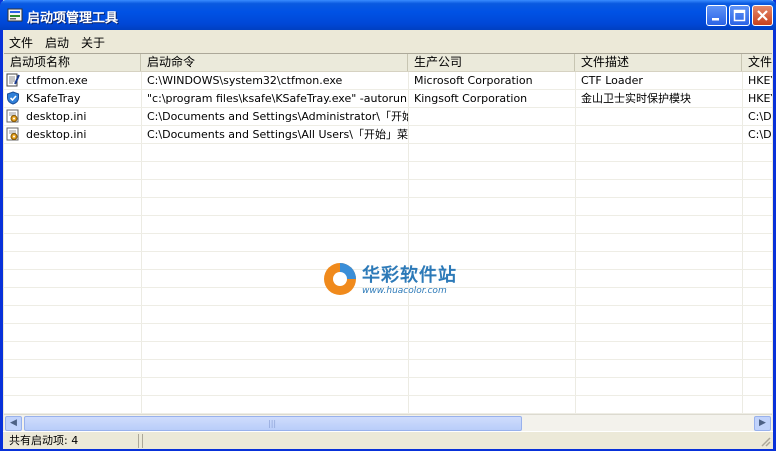 The width and height of the screenshot is (776, 451). Describe the element at coordinates (15, 15) in the screenshot. I see `app-icon` at that location.